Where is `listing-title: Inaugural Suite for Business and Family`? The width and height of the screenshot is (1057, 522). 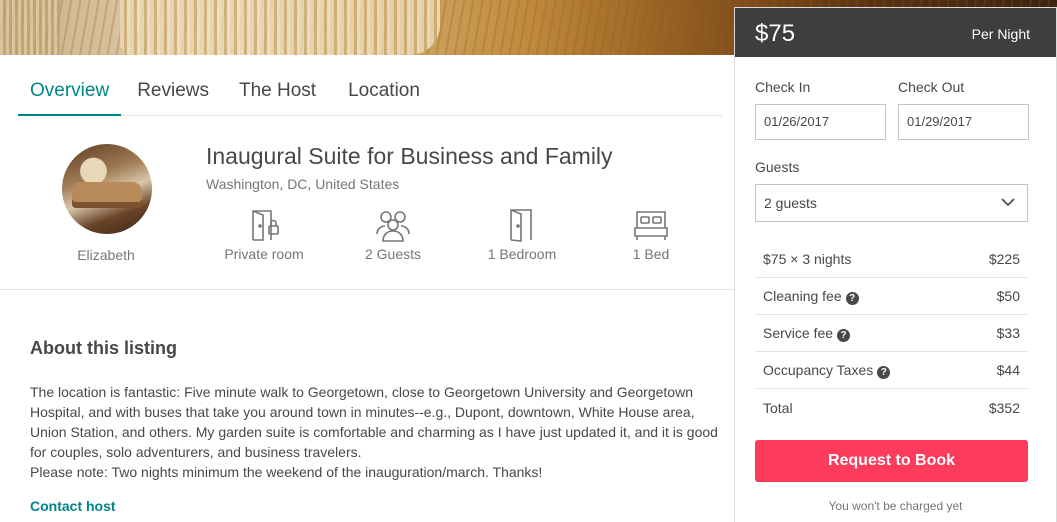
listing-title: Inaugural Suite for Business and Family is located at coordinates (409, 156).